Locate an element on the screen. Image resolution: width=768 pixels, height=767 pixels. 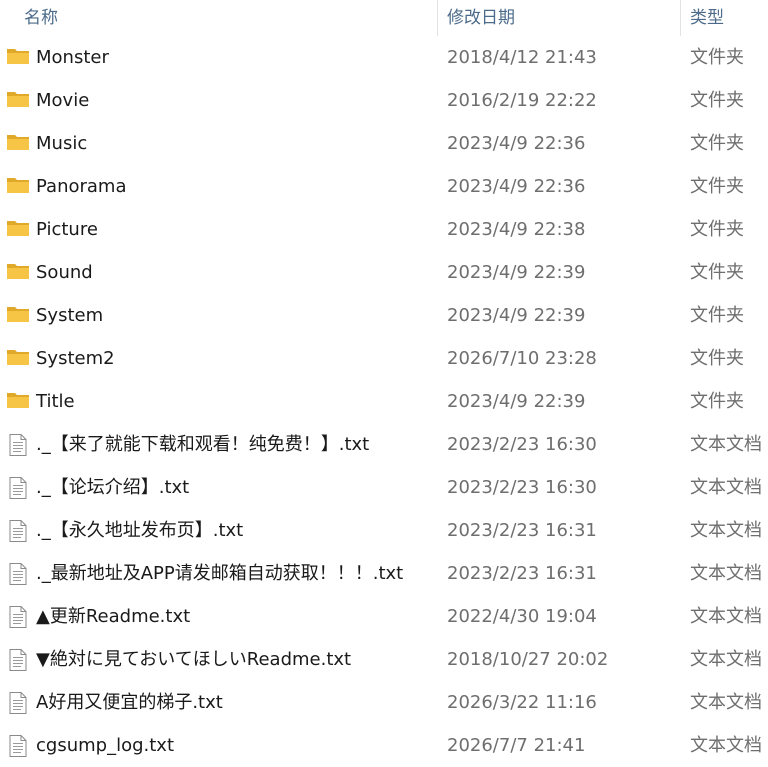
file-row: Picture 2023/4/9 22:38 文件夹 is located at coordinates (384, 229).